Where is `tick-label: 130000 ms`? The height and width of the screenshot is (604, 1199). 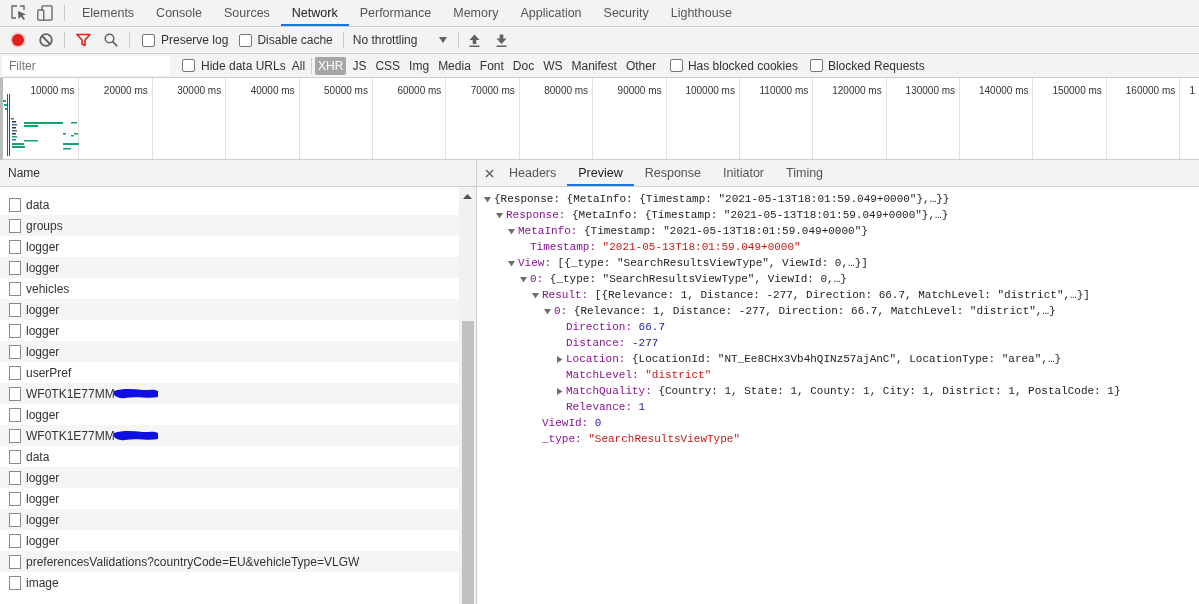
tick-label: 130000 ms is located at coordinates (930, 90).